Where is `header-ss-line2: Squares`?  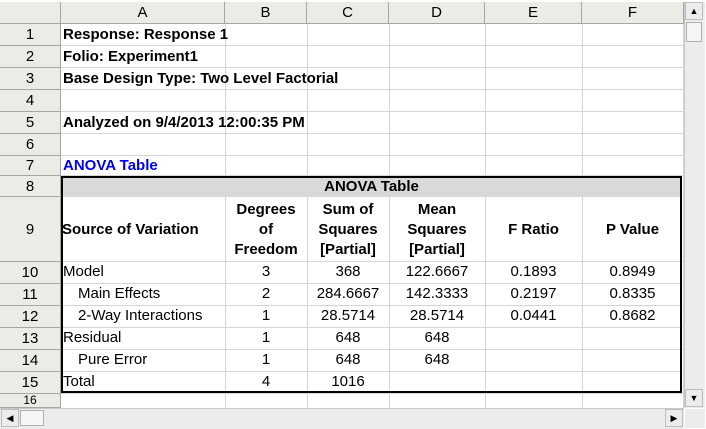 header-ss-line2: Squares is located at coordinates (348, 229).